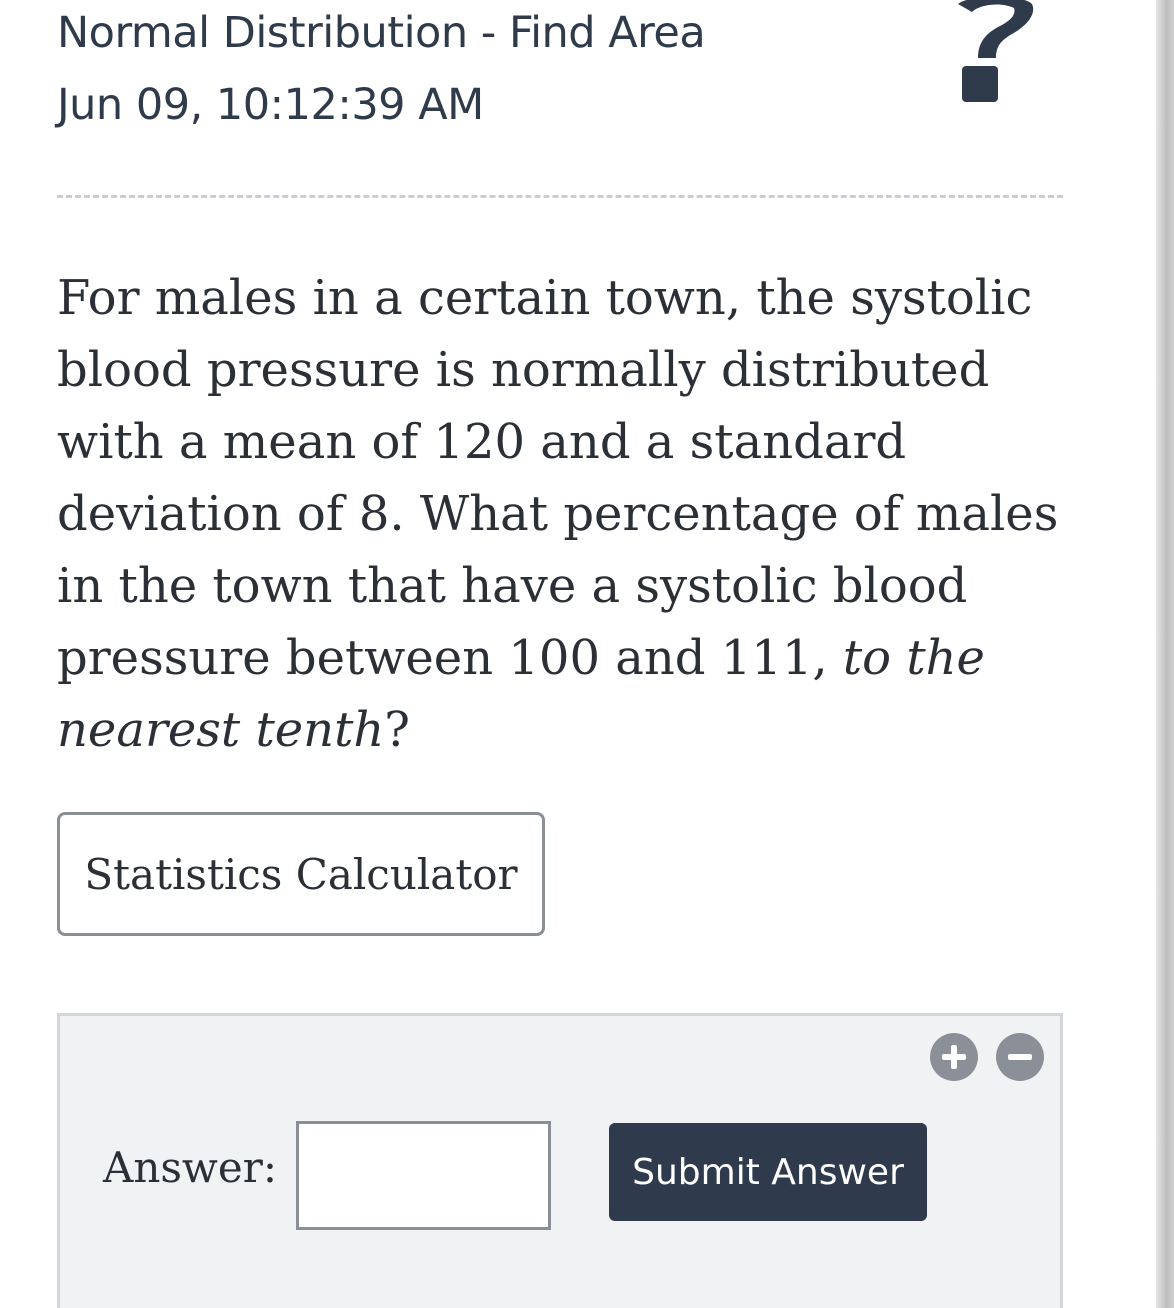 This screenshot has width=1174, height=1308. What do you see at coordinates (301, 874) in the screenshot?
I see `statistics-calculator-button: Statistics Calculator` at bounding box center [301, 874].